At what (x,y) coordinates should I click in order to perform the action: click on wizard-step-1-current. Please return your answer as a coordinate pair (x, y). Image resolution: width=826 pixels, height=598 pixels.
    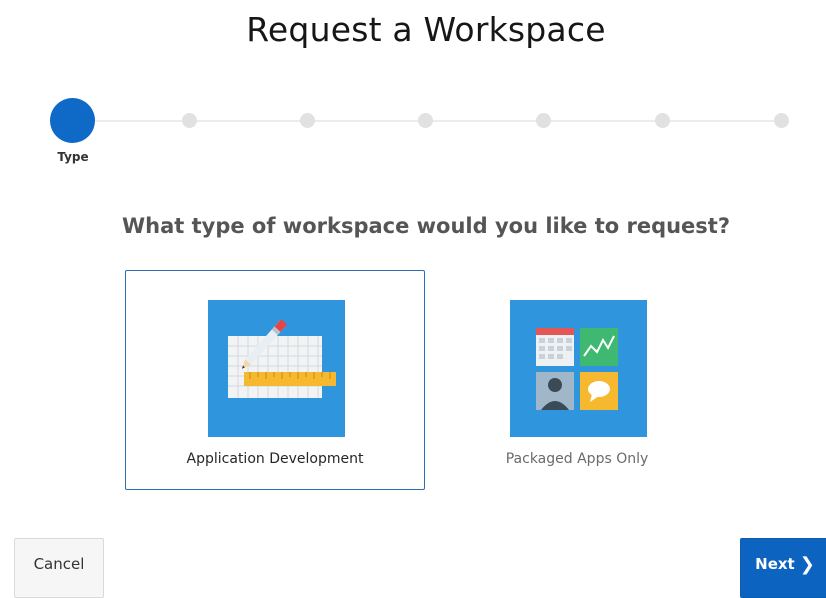
    Looking at the image, I should click on (72, 120).